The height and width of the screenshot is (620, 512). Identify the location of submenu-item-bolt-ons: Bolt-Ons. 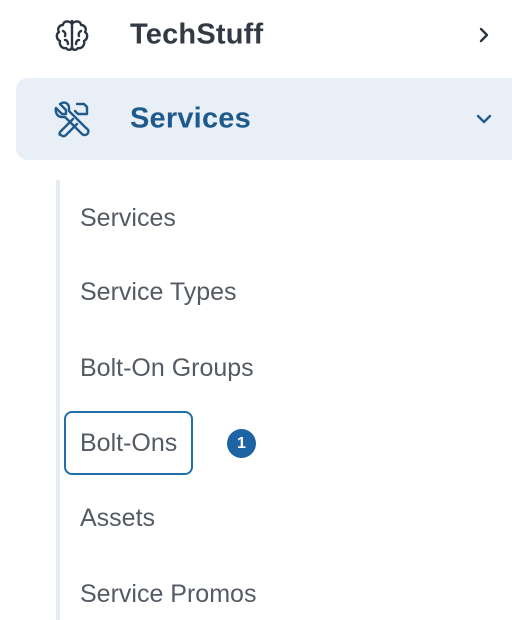
(129, 443).